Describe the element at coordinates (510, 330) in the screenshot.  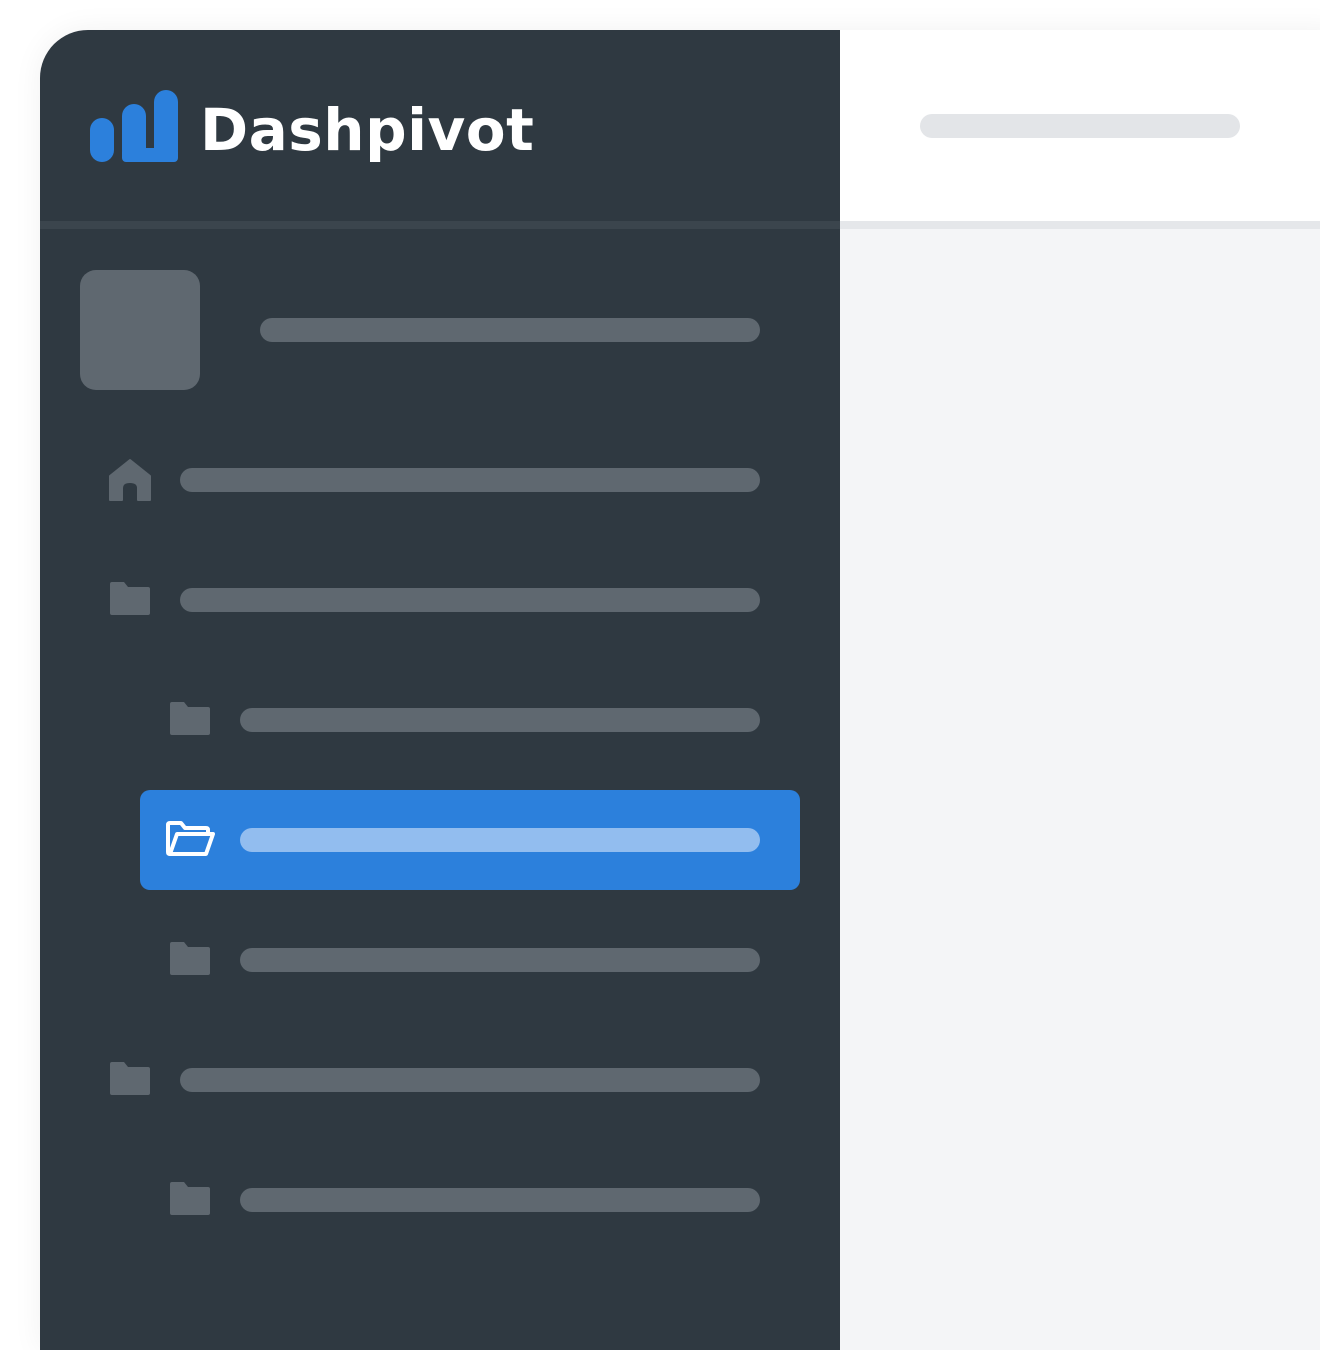
I see `workspace-name-placeholder` at that location.